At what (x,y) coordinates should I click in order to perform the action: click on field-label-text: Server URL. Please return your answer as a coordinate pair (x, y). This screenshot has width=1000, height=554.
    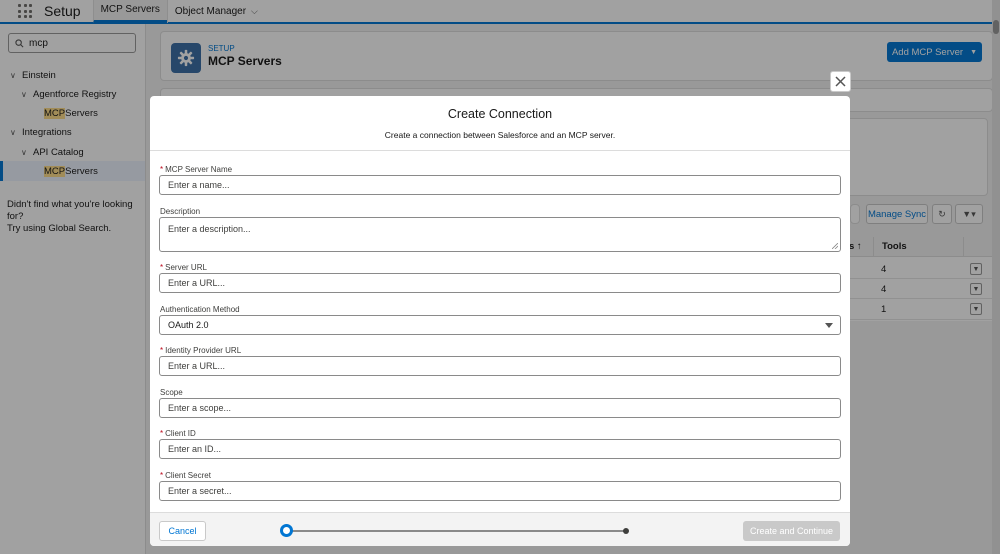
    Looking at the image, I should click on (186, 267).